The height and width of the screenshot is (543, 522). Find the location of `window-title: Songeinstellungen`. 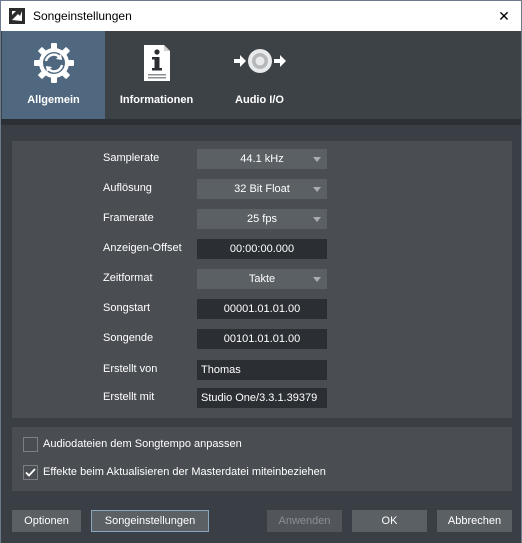

window-title: Songeinstellungen is located at coordinates (82, 16).